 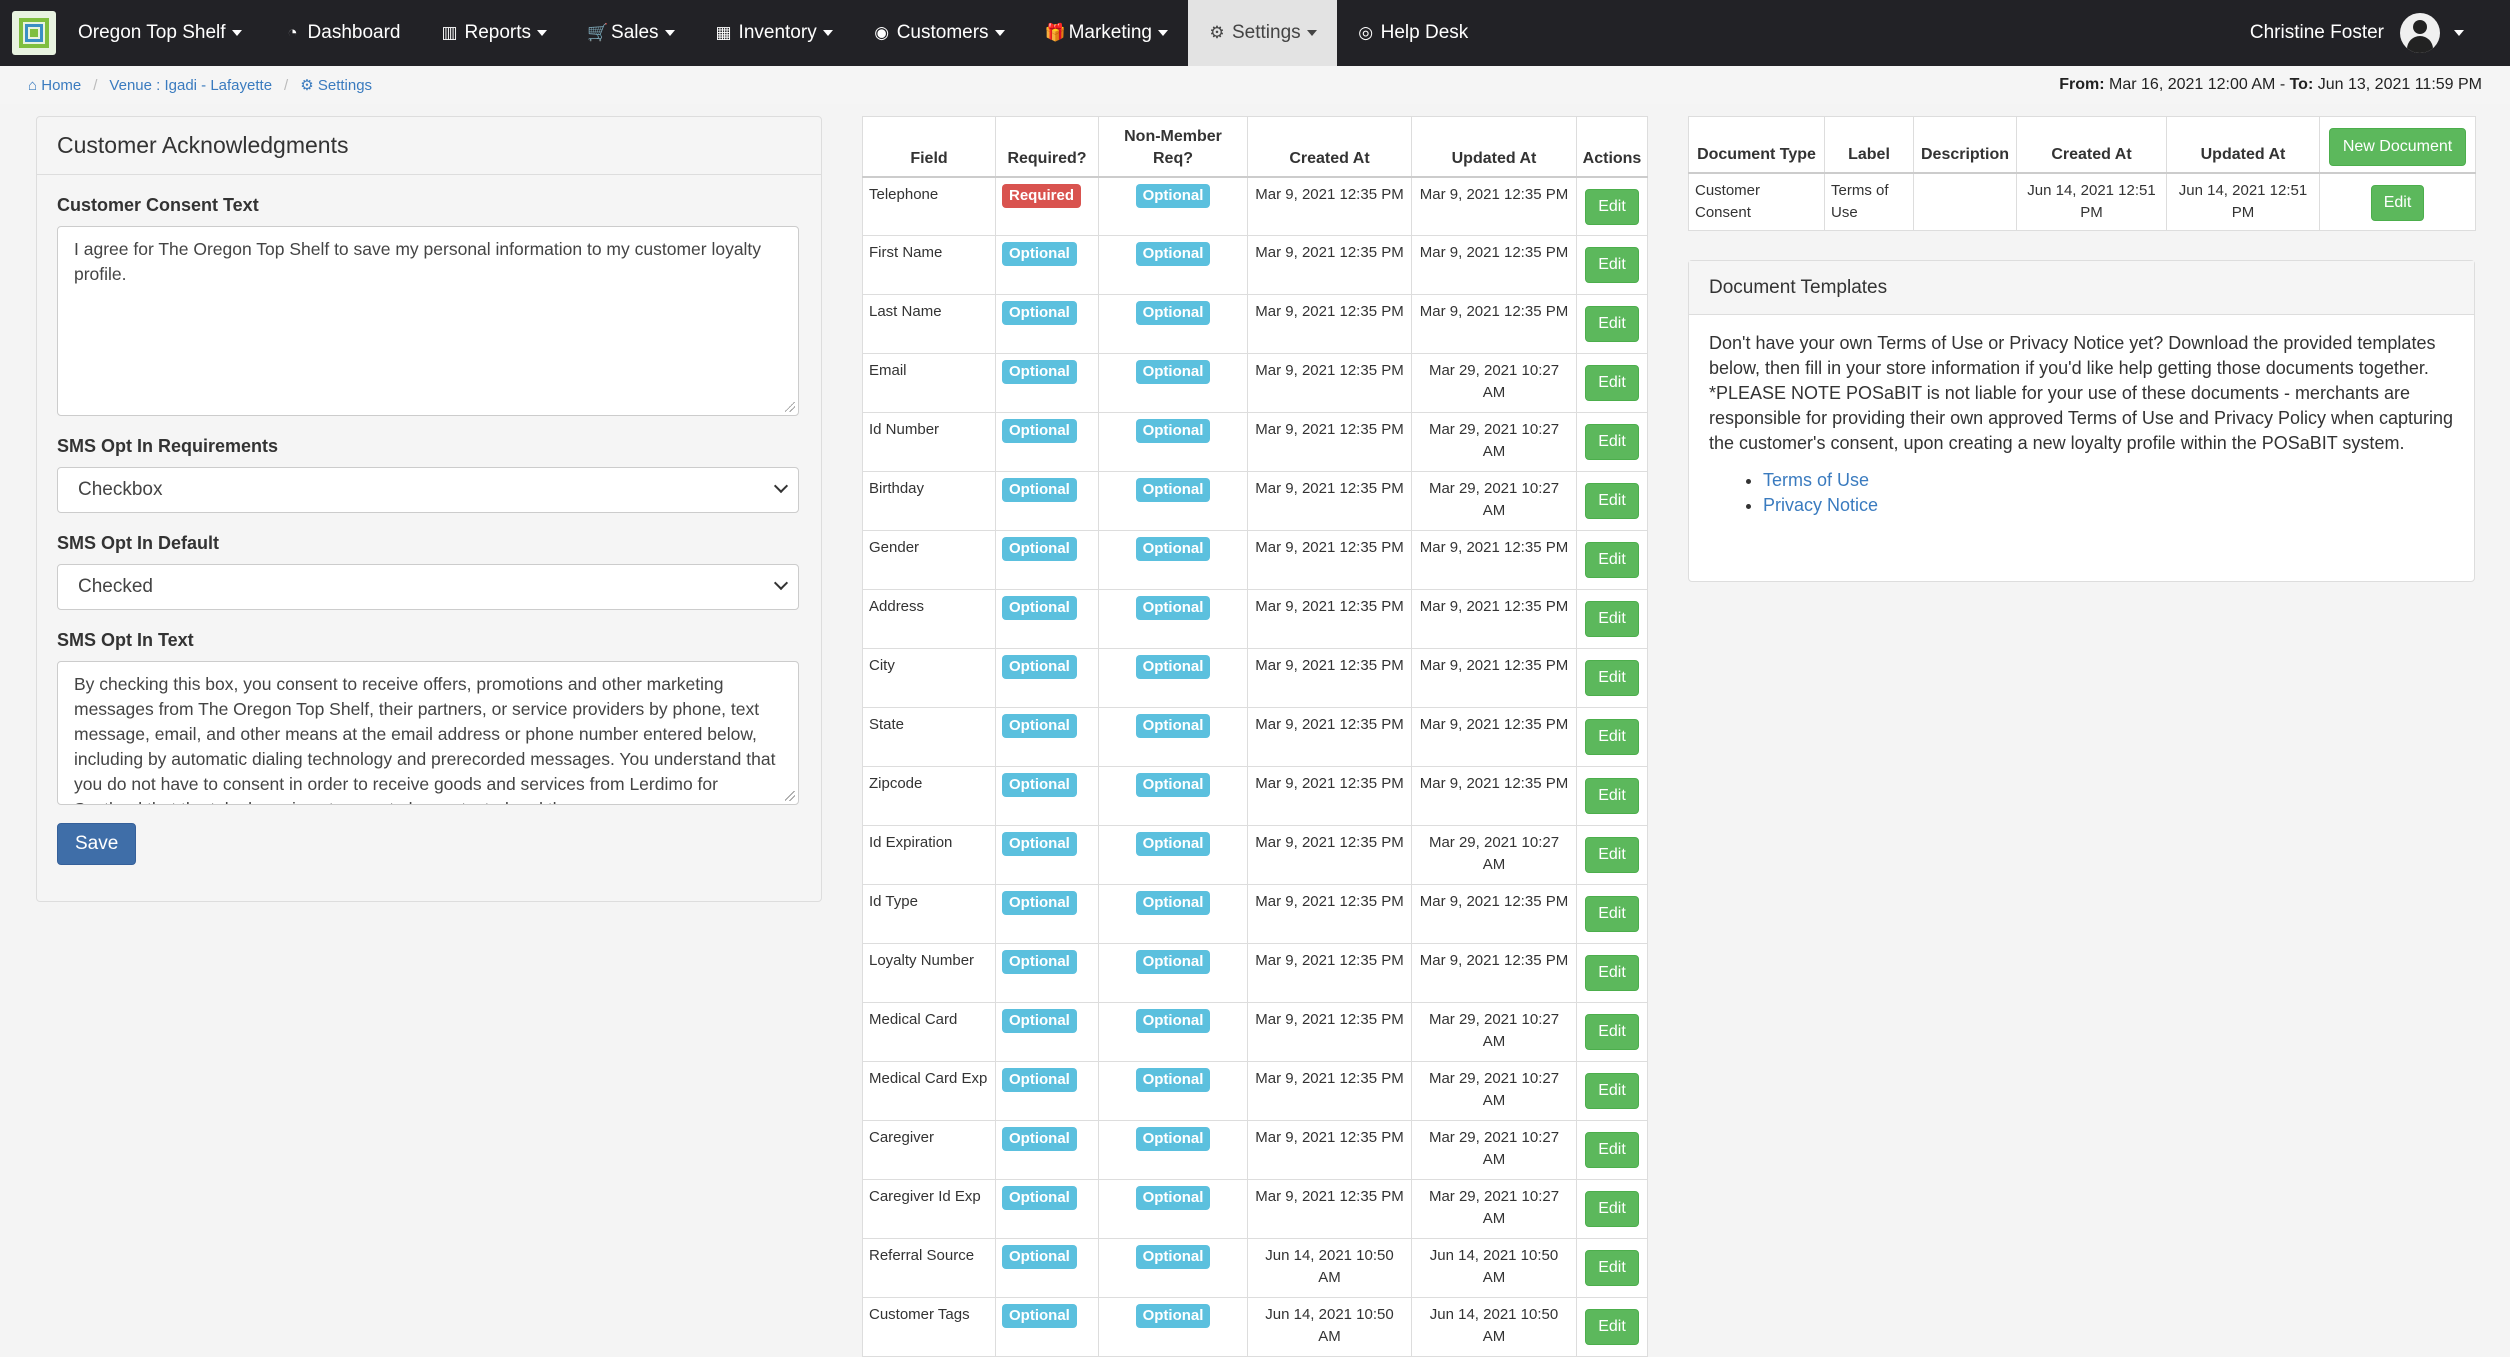 What do you see at coordinates (342, 33) in the screenshot?
I see `nav-item-dashboard: ◔ Dashboard` at bounding box center [342, 33].